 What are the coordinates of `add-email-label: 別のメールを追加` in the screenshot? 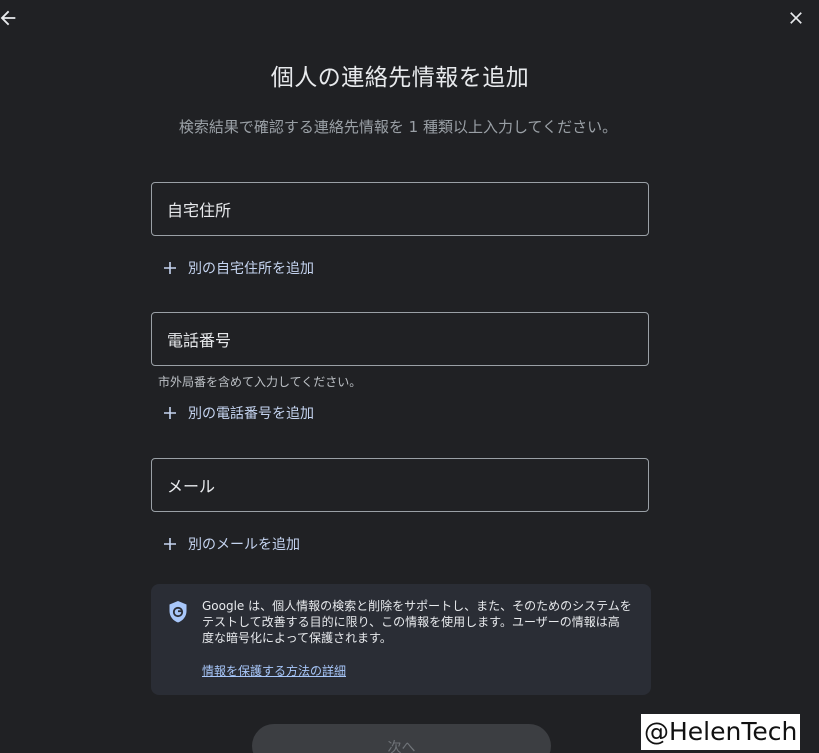 It's located at (244, 545).